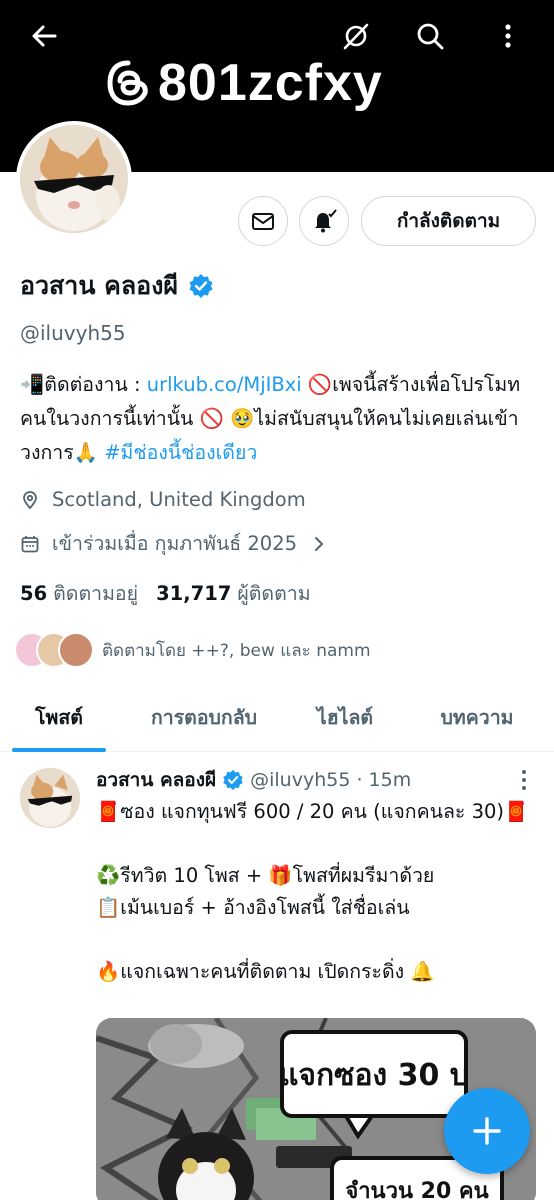 The width and height of the screenshot is (554, 1200). I want to click on more-vertical-icon, so click(508, 36).